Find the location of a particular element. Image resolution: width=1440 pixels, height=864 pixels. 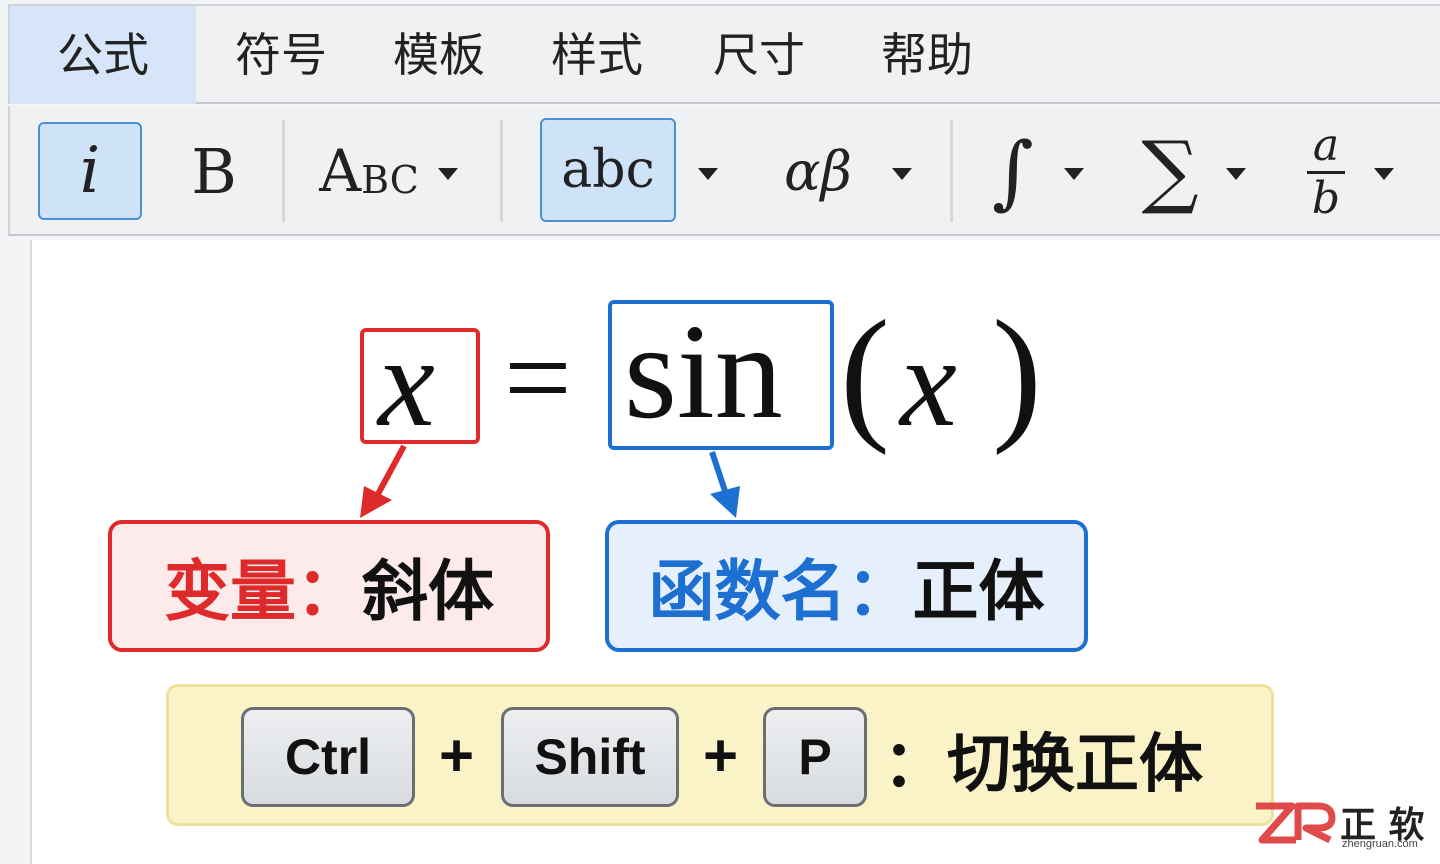

function-label: 函数名： 正体 is located at coordinates (846, 586).